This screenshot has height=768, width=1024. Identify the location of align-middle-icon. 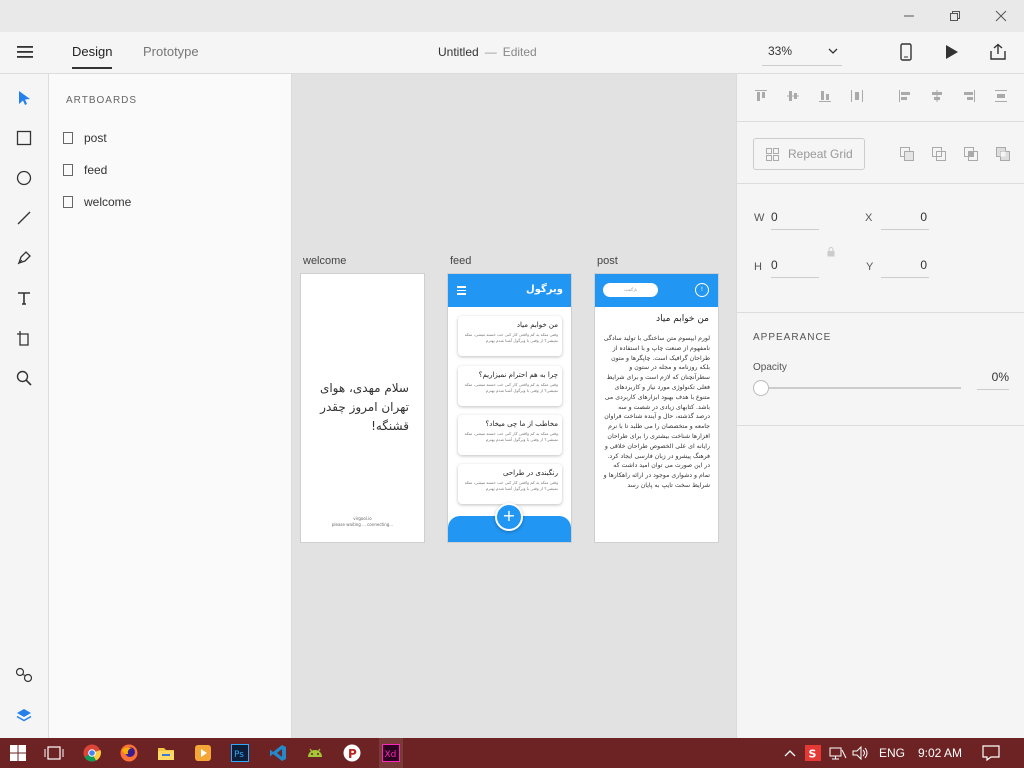
(793, 96).